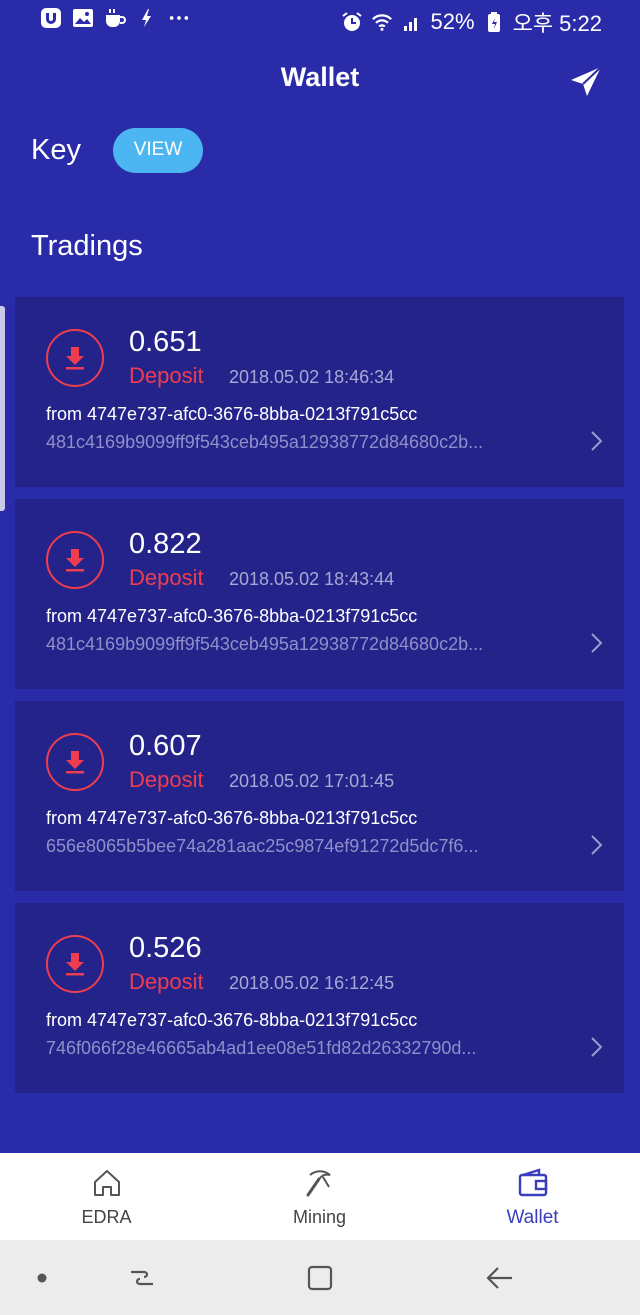  I want to click on status-system-icons: 52% 오후 5:22, so click(471, 22).